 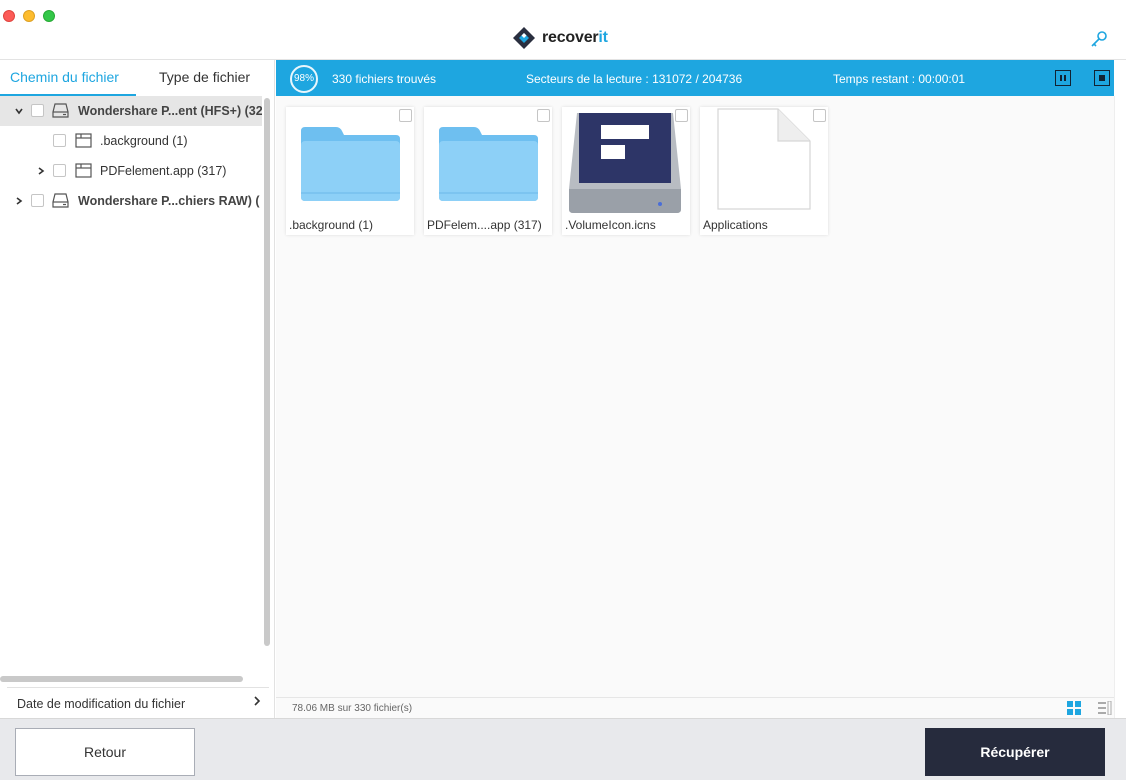 I want to click on date-filter-row: Date de modification du fichier, so click(x=138, y=702).